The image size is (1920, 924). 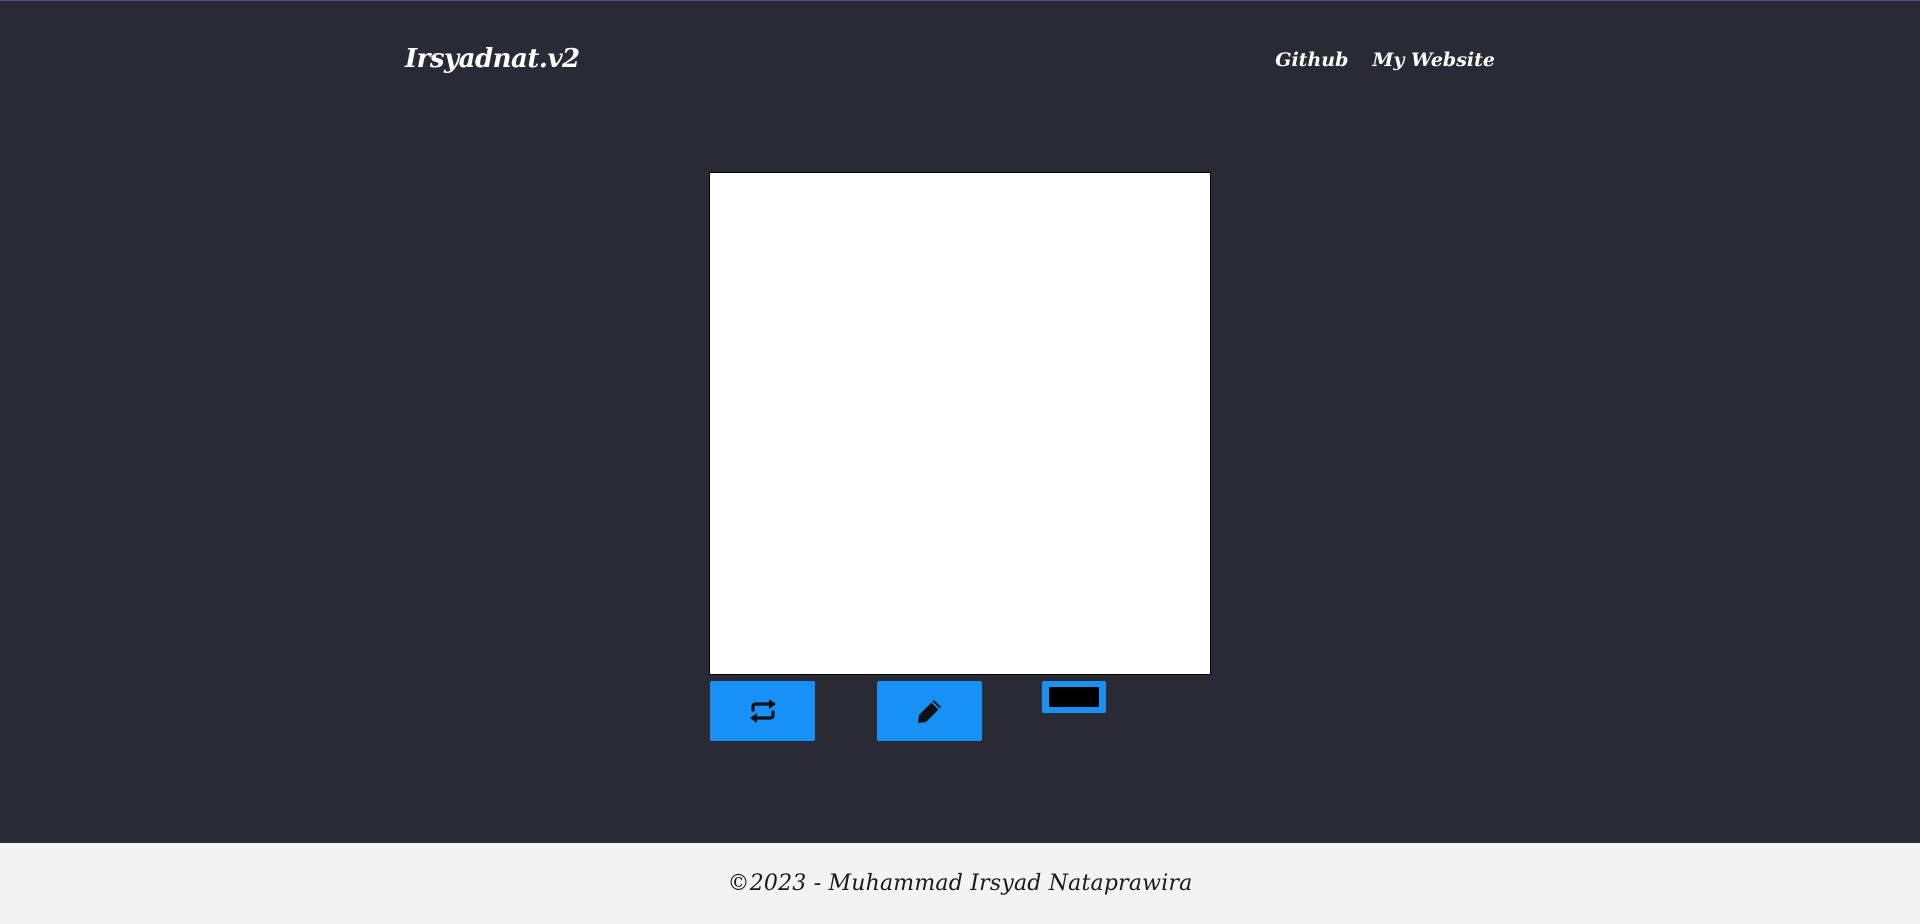 I want to click on pen-button, so click(x=929, y=711).